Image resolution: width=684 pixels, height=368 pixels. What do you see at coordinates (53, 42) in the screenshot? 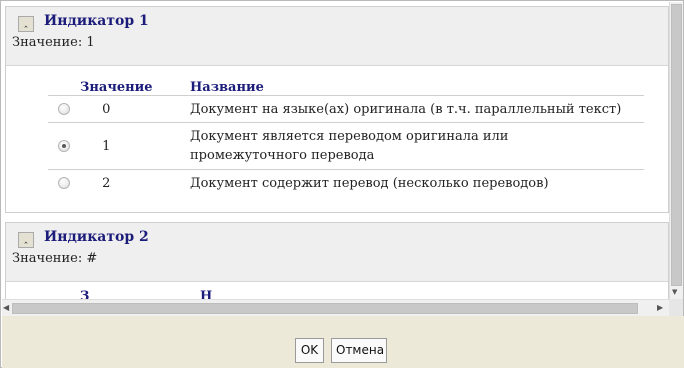
I see `section-value: Значение: 1` at bounding box center [53, 42].